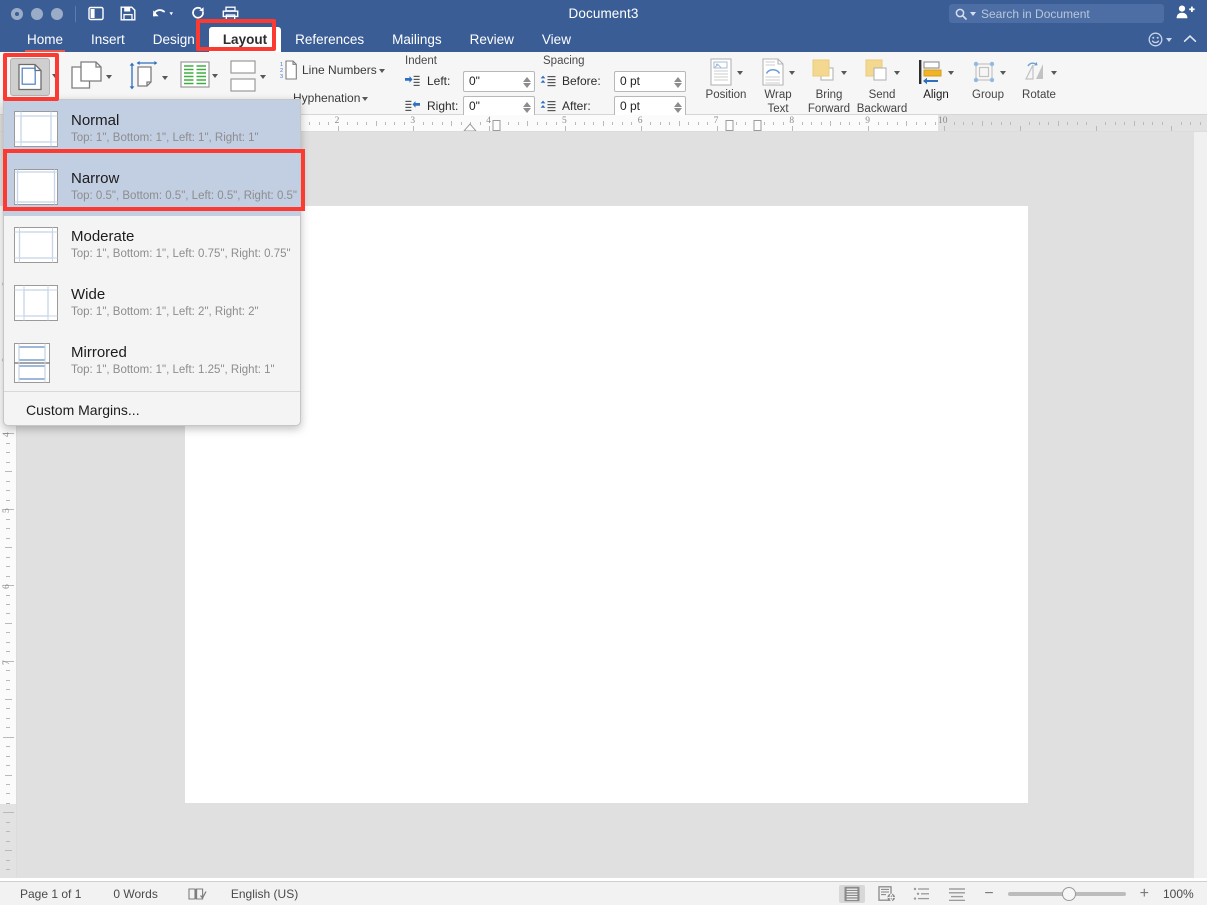 The height and width of the screenshot is (905, 1207). What do you see at coordinates (474, 81) in the screenshot?
I see `indent-left-value: 0"` at bounding box center [474, 81].